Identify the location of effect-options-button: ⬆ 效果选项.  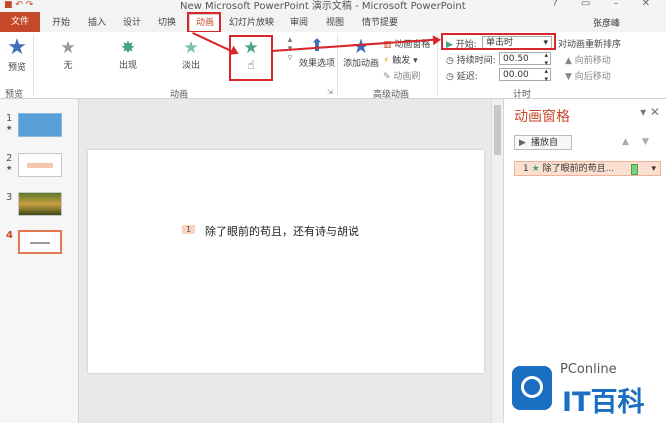
(317, 52).